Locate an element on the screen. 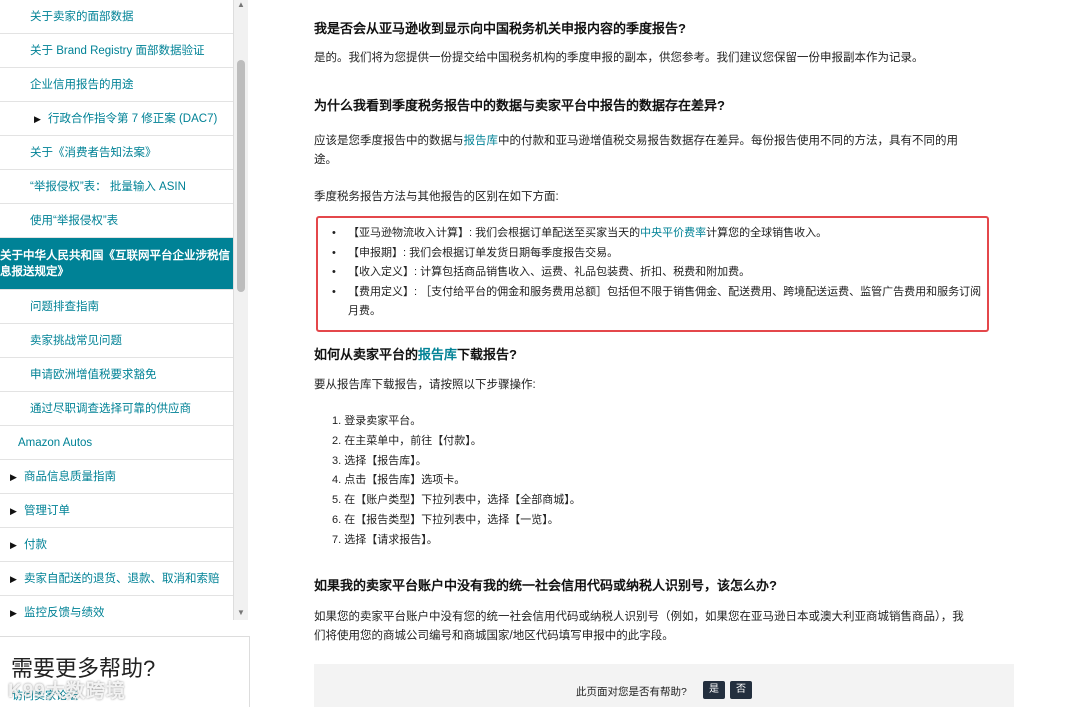 This screenshot has width=1080, height=707. sidebar-item: 卖家挑战常见问题 is located at coordinates (116, 341).